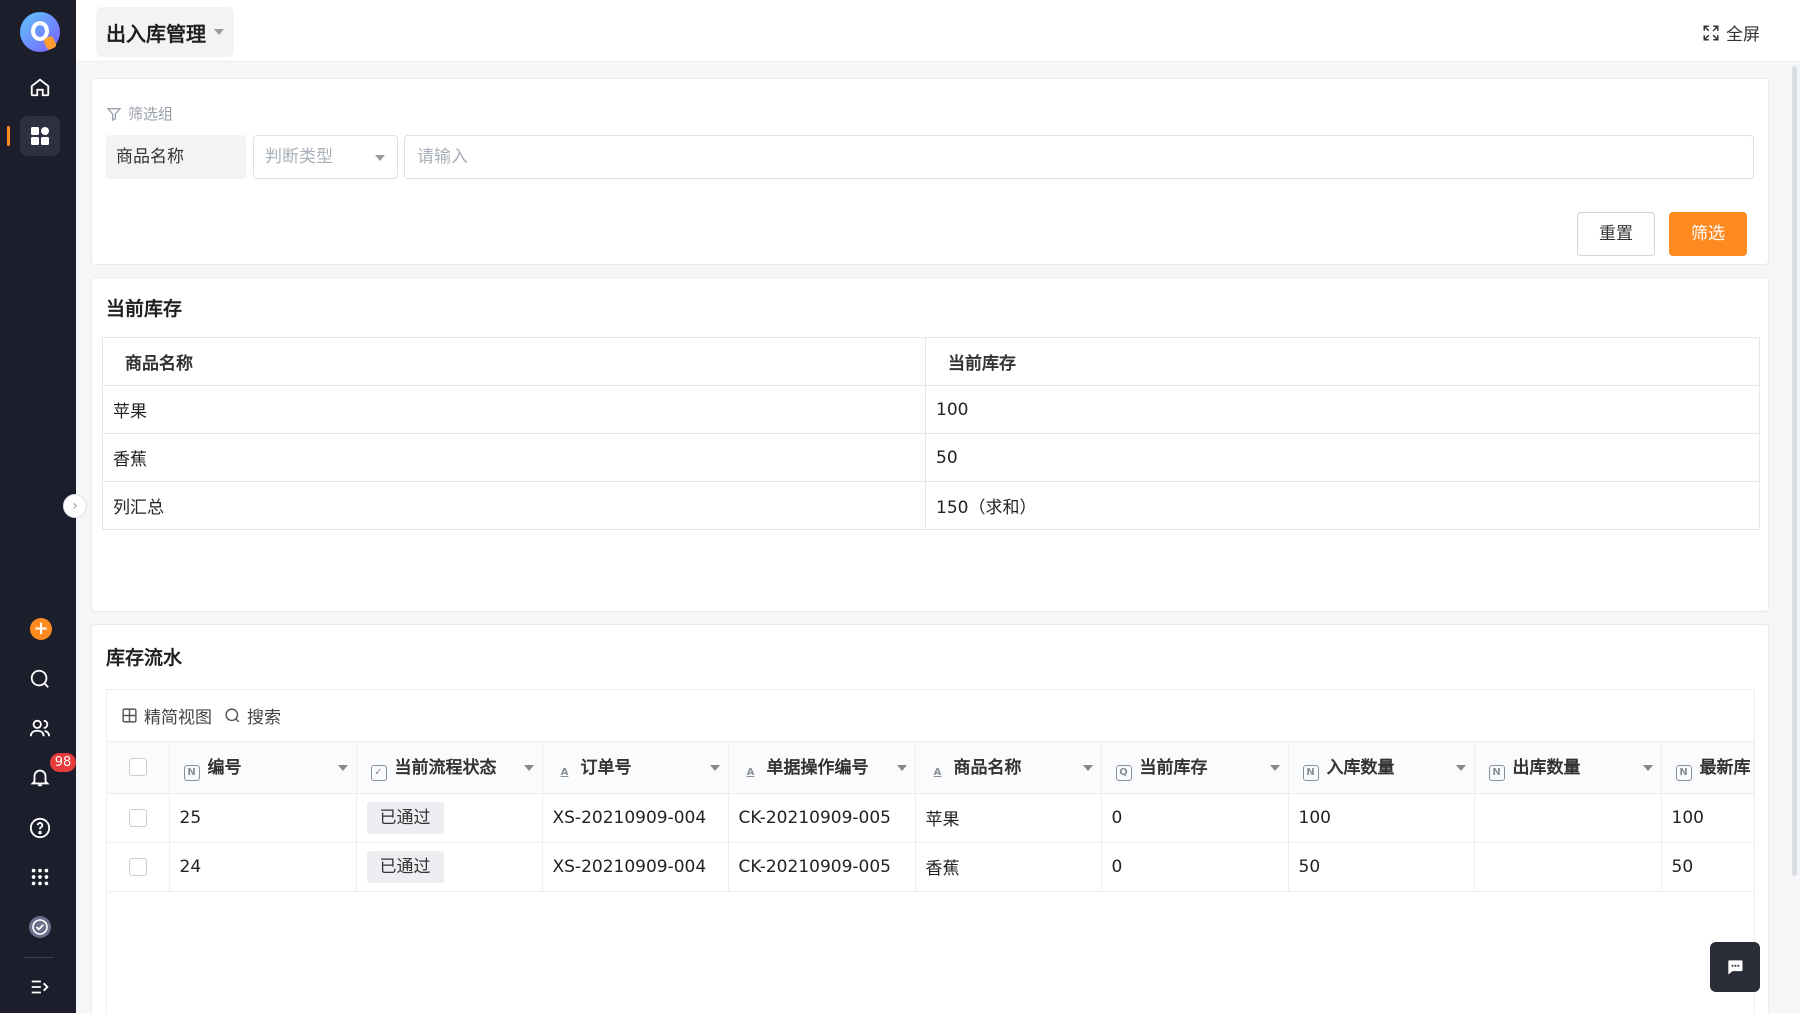  I want to click on filter-group-label: 筛选组, so click(151, 114).